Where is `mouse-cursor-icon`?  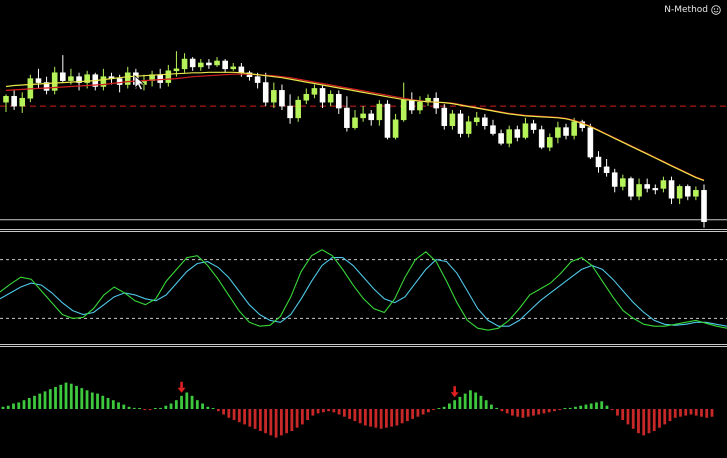
mouse-cursor-icon is located at coordinates (140, 83).